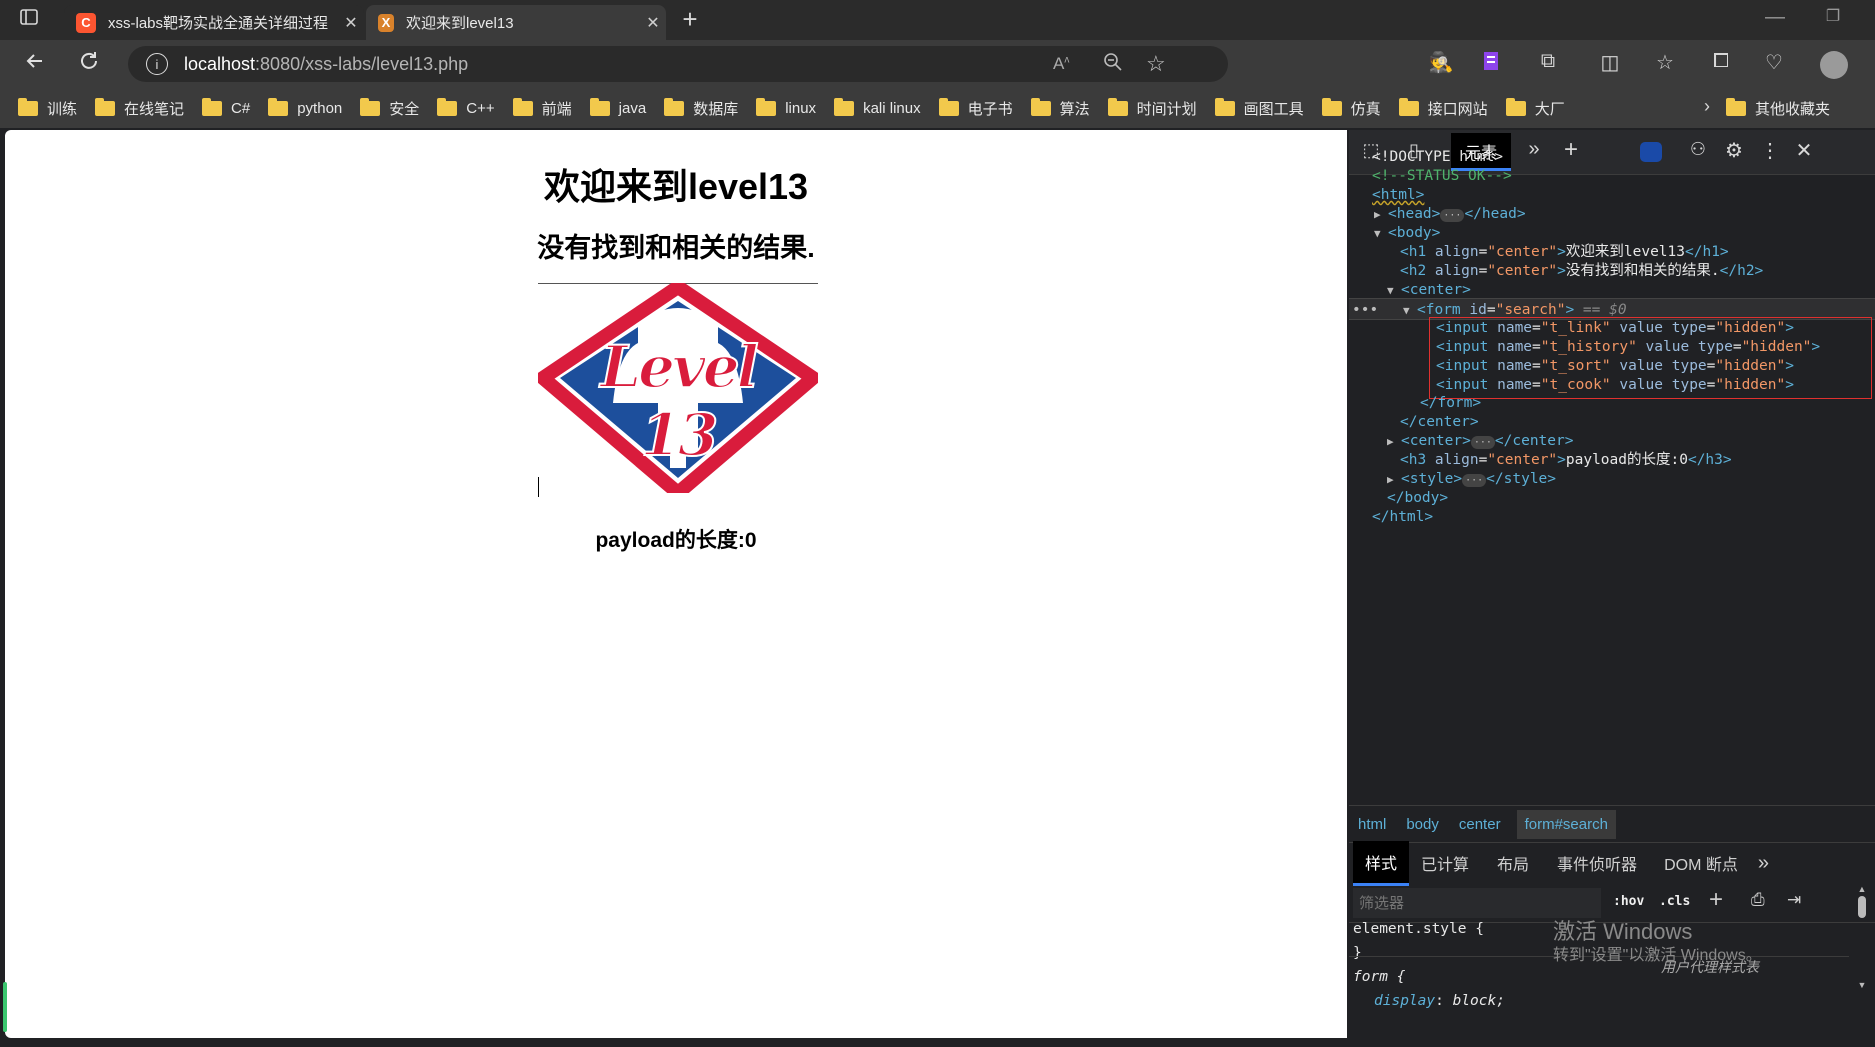 The width and height of the screenshot is (1875, 1047). I want to click on profile-avatar, so click(1834, 65).